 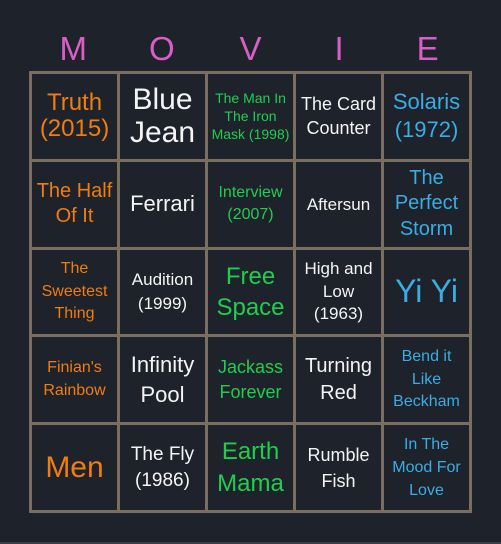 I want to click on cell-label: Men, so click(x=74, y=467).